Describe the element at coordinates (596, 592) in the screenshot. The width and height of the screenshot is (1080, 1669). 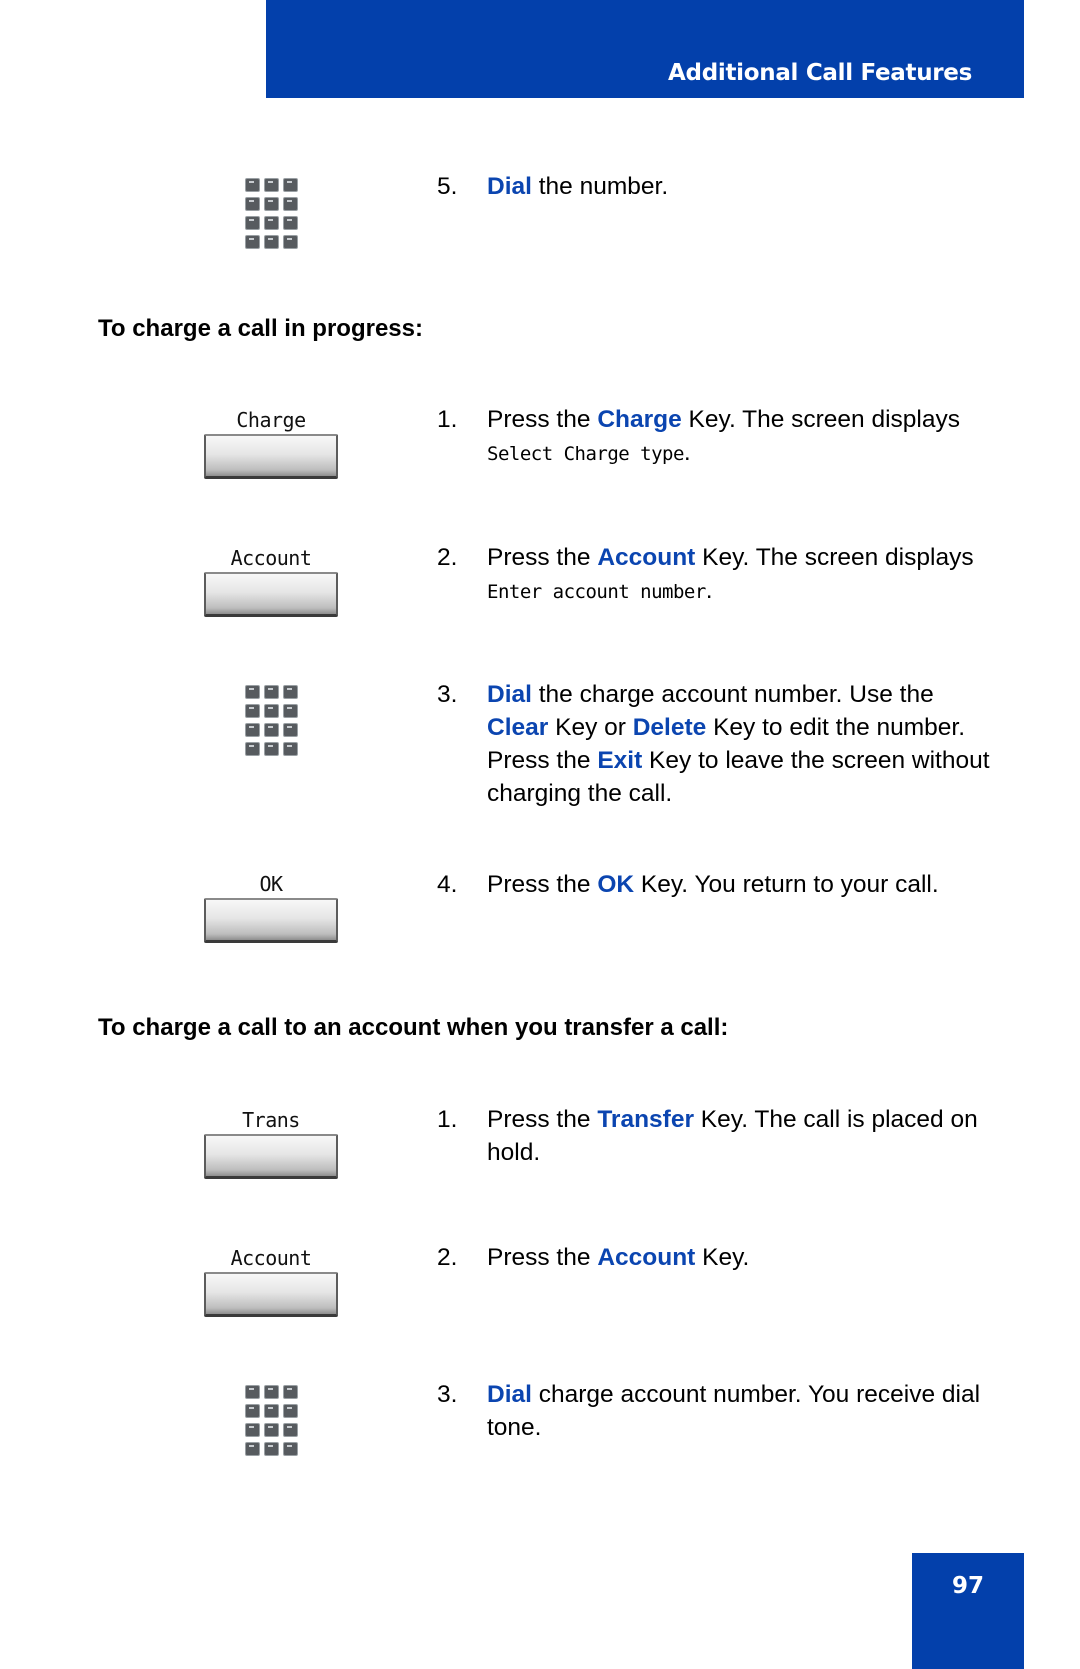
I see `display-text: Enter account number` at that location.